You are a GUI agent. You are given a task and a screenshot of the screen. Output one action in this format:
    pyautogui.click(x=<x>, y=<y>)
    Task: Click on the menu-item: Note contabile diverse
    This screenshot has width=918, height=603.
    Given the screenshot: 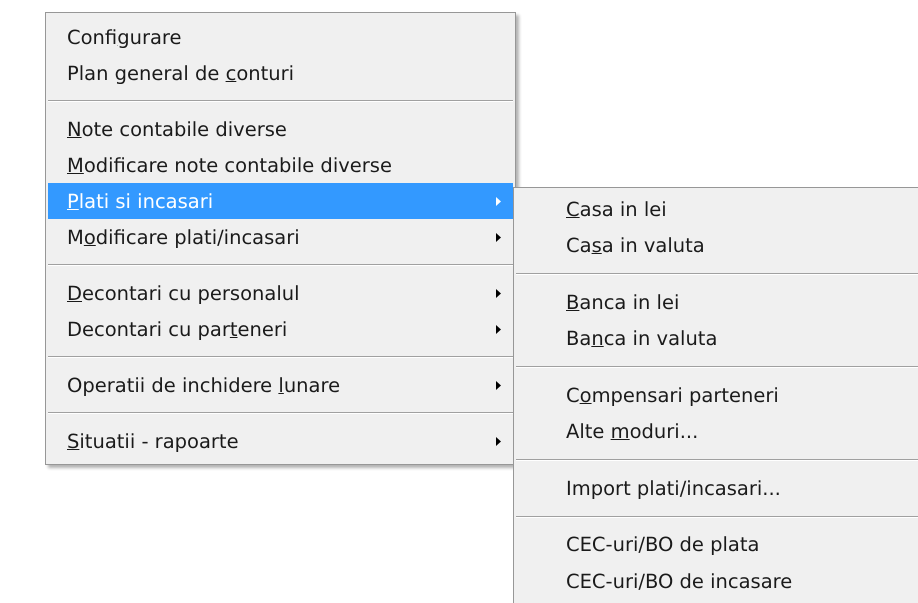 What is the action you would take?
    pyautogui.click(x=280, y=129)
    